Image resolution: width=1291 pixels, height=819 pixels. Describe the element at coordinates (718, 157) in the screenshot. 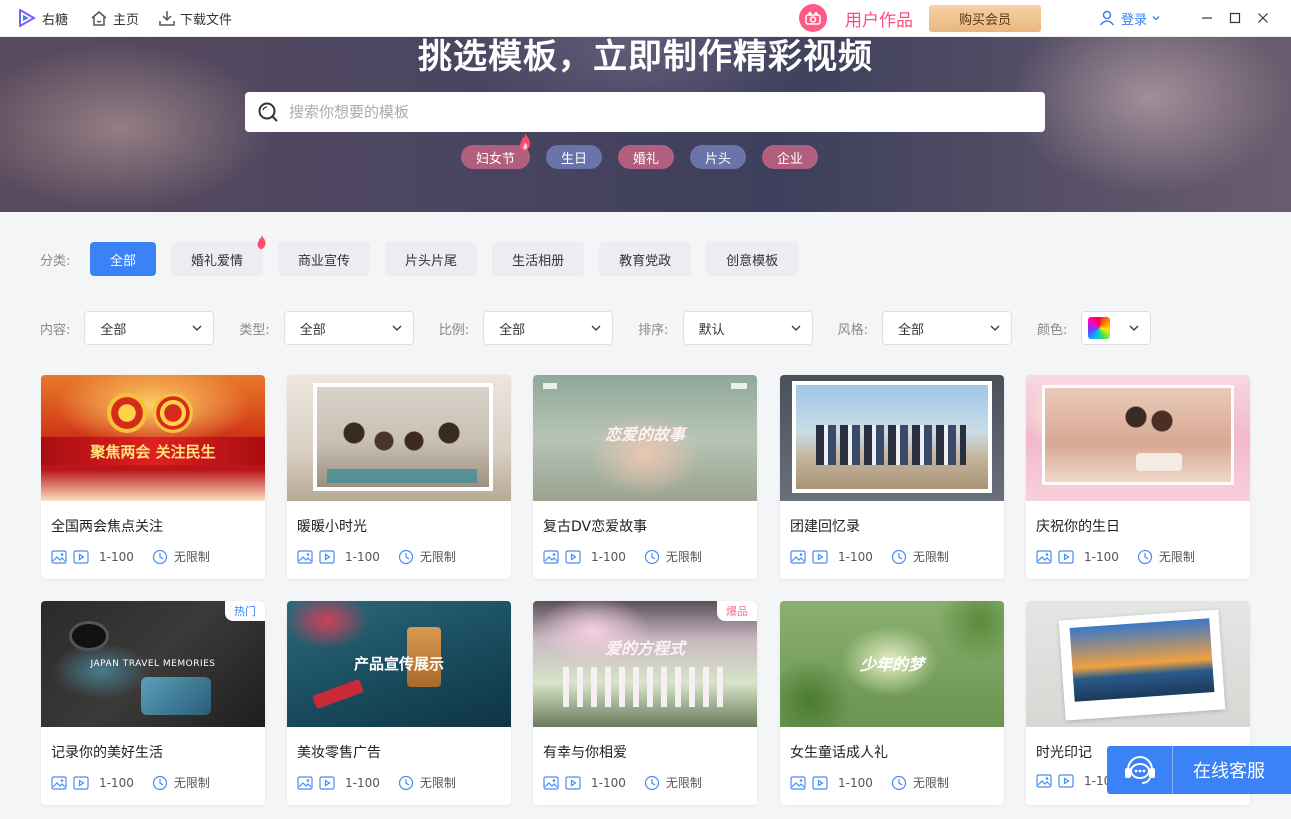

I see `hot-tag-intro: 片头` at that location.